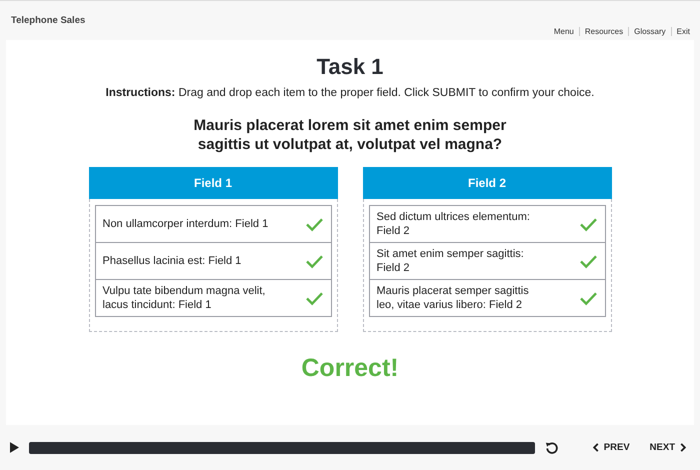 This screenshot has width=700, height=470. I want to click on feedback-text: Correct!, so click(350, 368).